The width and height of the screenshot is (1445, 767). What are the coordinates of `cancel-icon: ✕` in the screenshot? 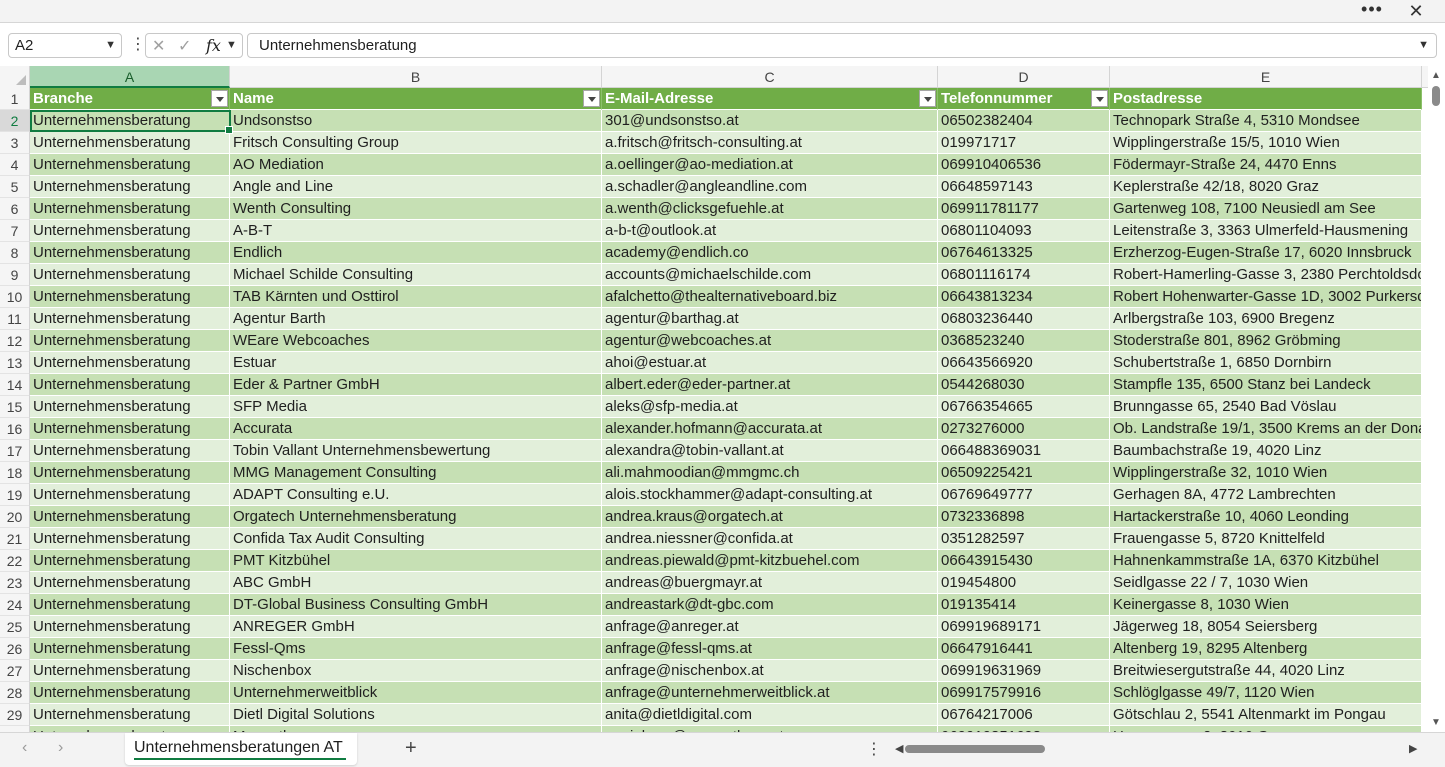 It's located at (158, 46).